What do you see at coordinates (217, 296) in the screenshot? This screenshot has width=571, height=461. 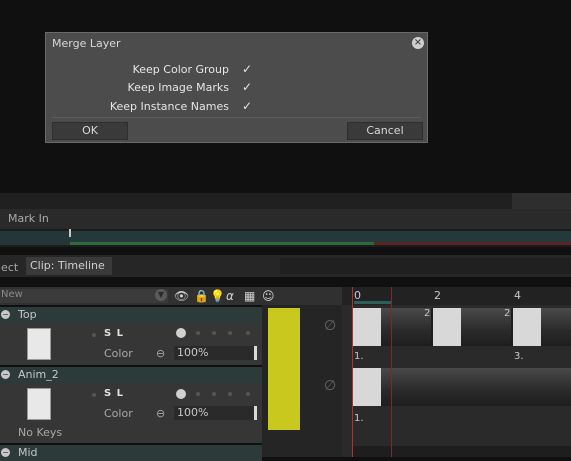 I see `light-icon: 💡` at bounding box center [217, 296].